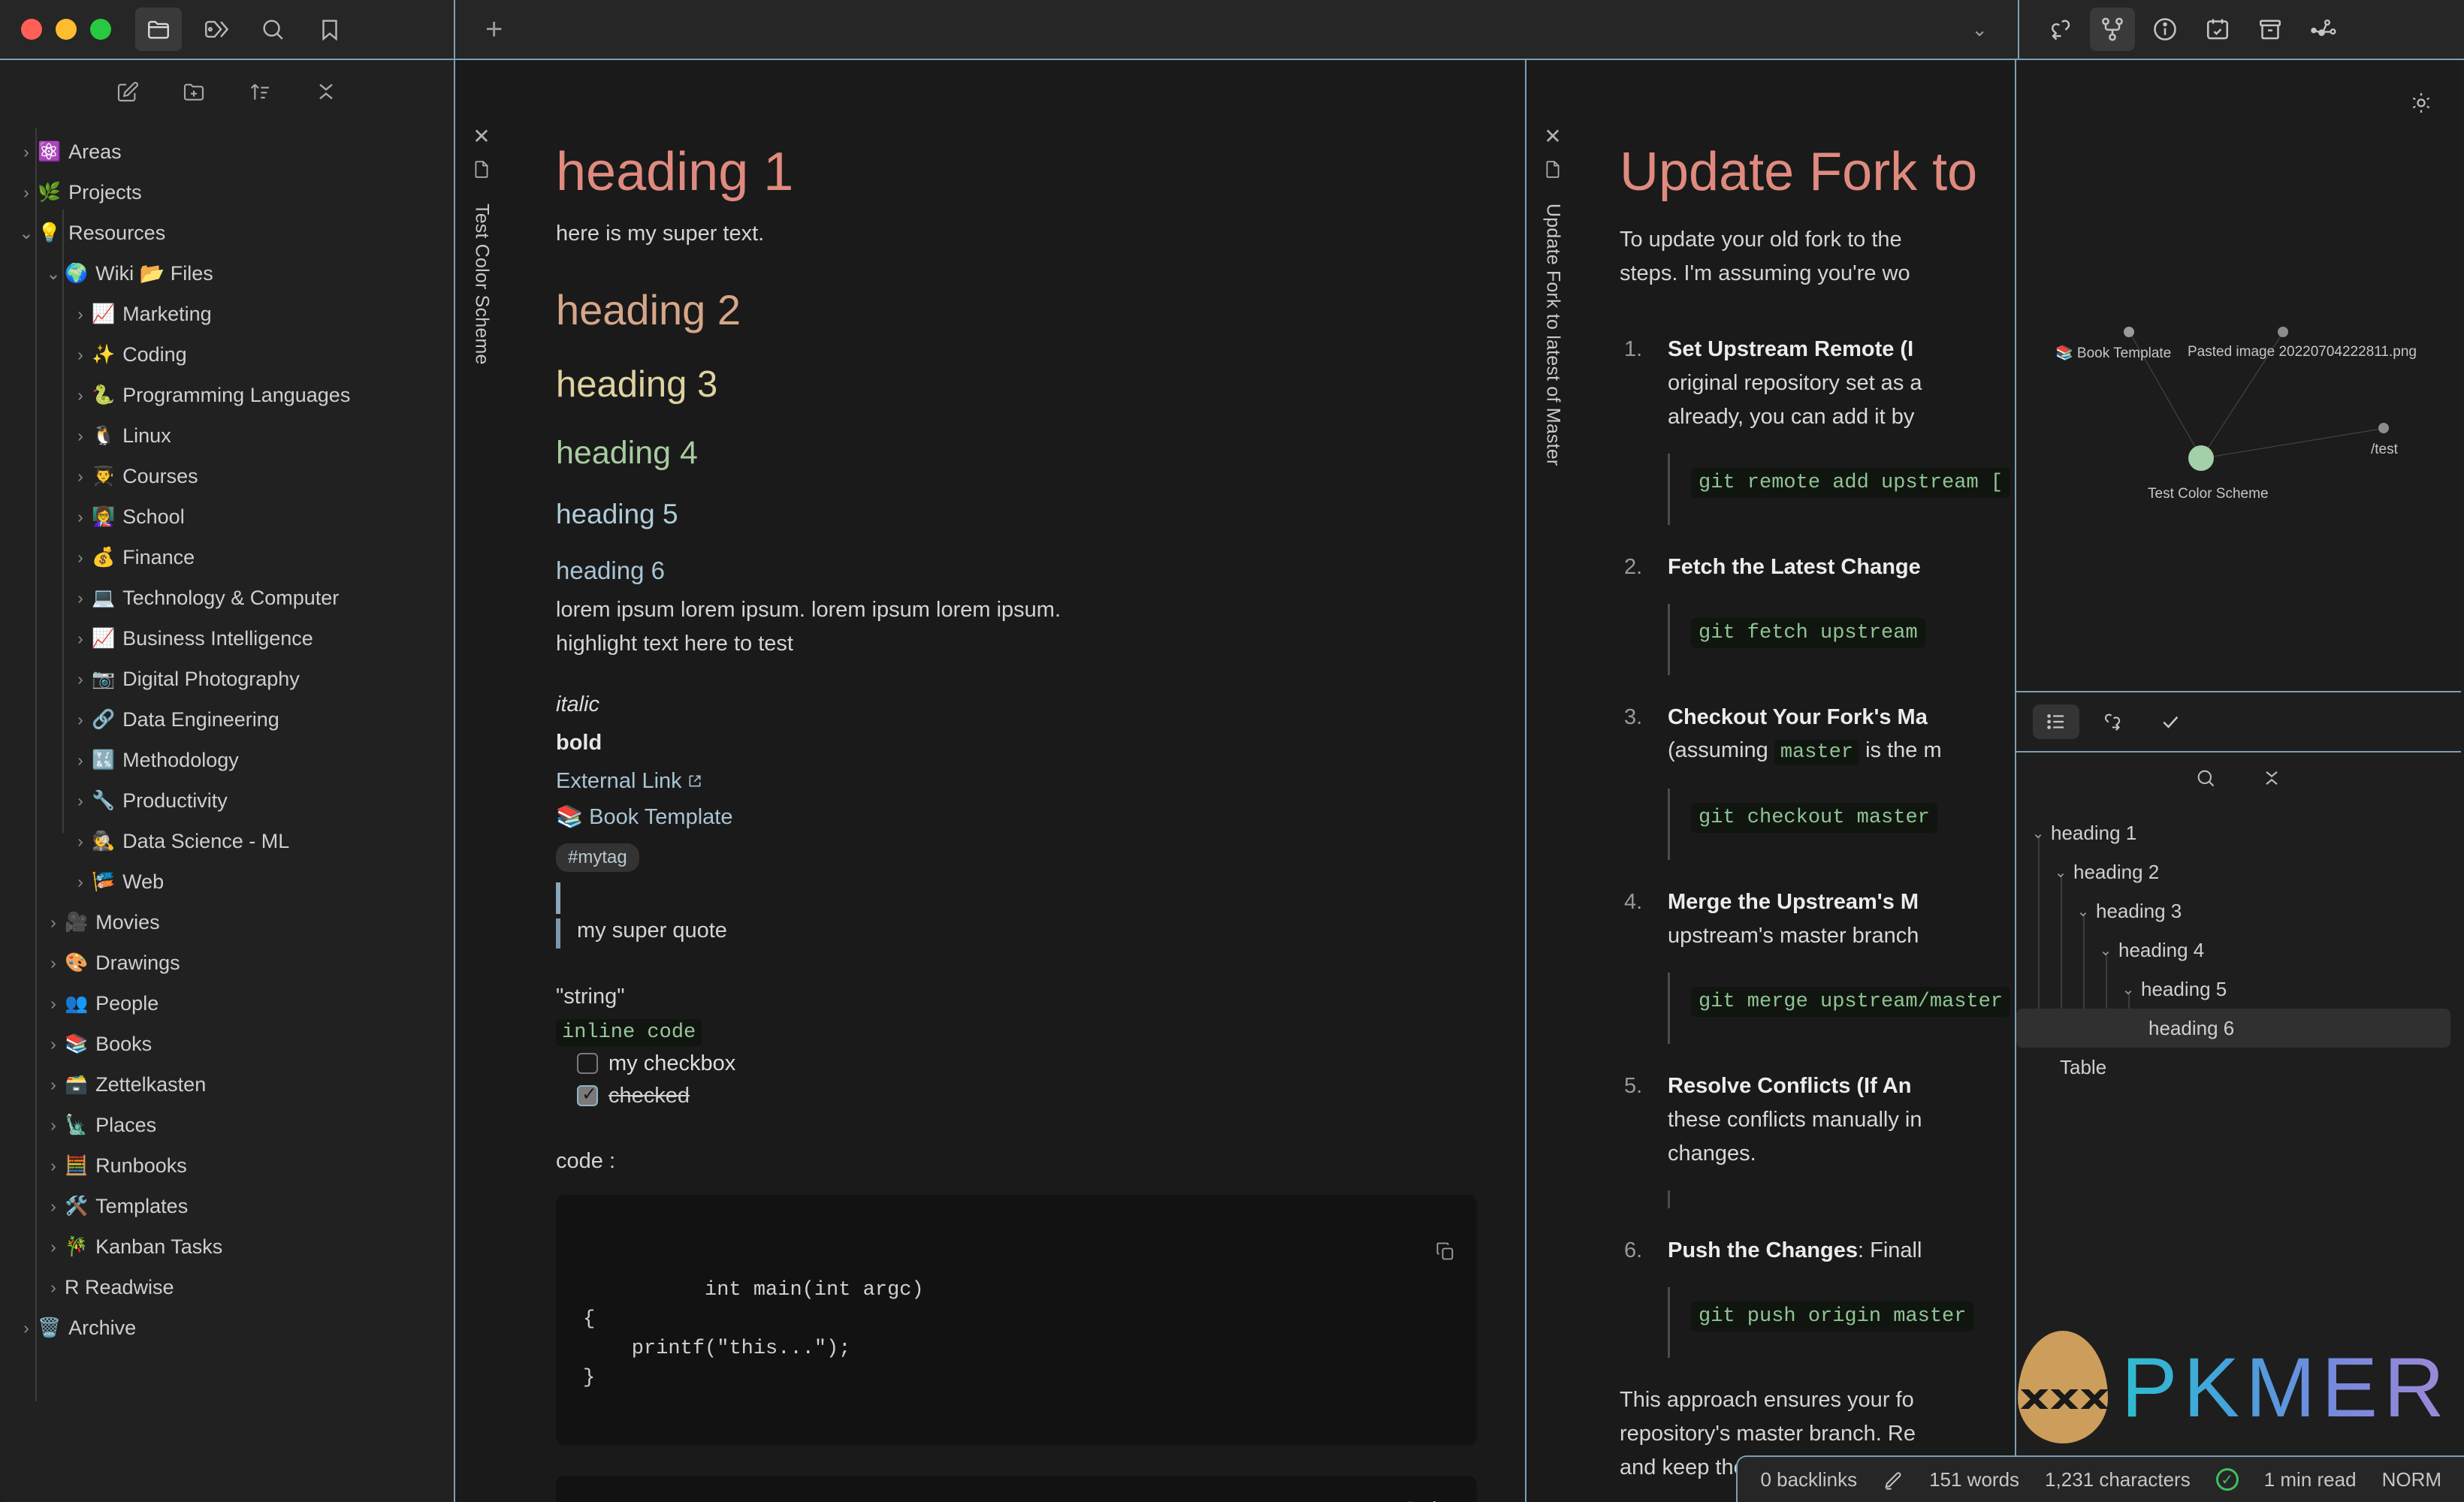 This screenshot has height=1502, width=2464. I want to click on window-controls, so click(66, 29).